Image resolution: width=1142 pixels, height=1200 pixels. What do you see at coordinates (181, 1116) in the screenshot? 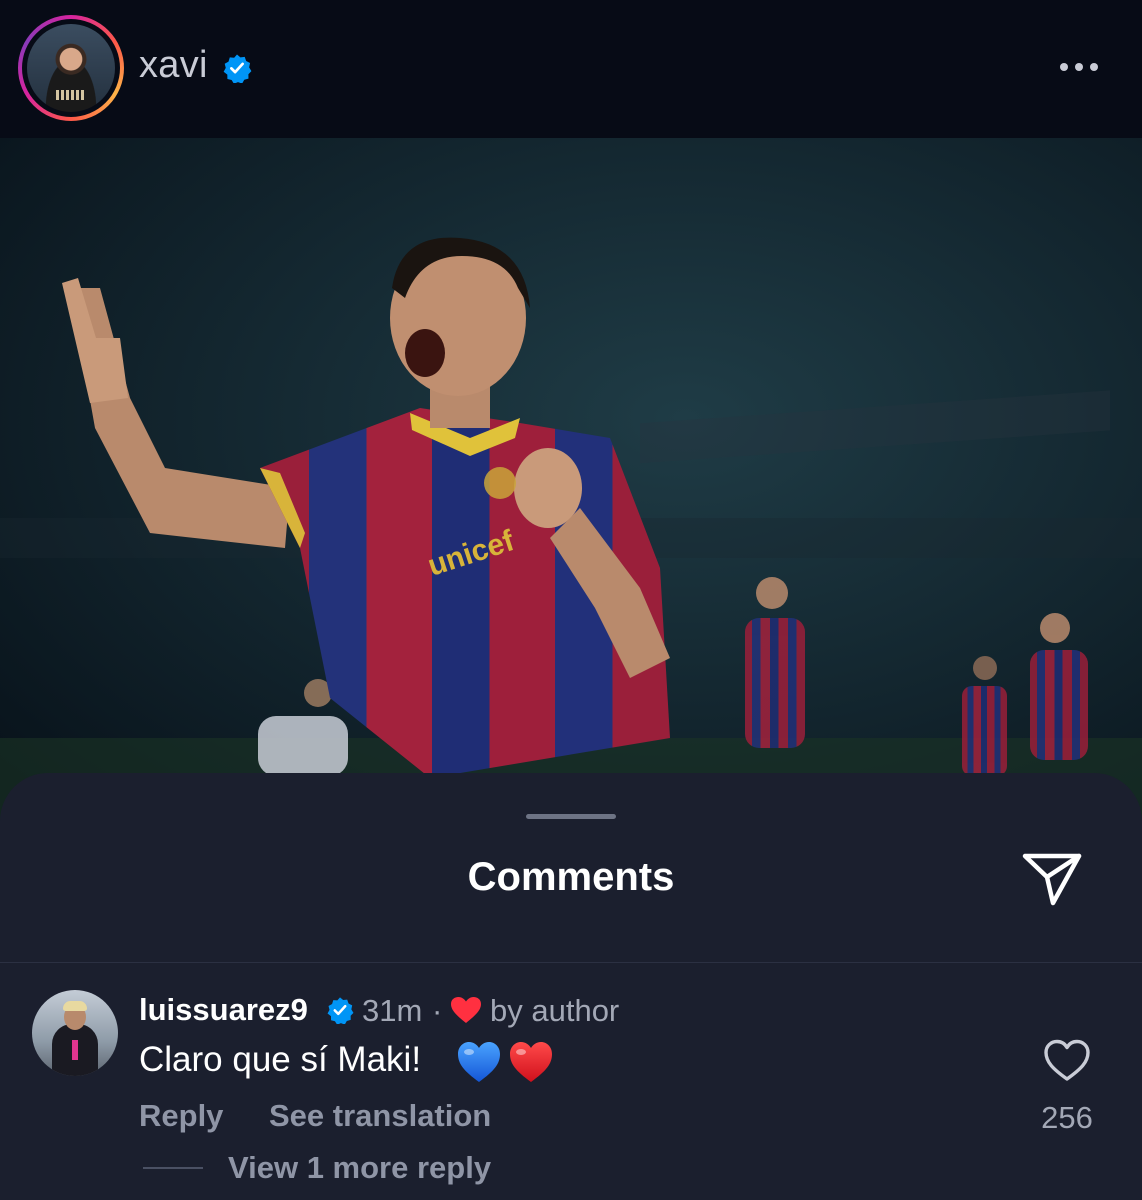
I see `reply-button: Reply` at bounding box center [181, 1116].